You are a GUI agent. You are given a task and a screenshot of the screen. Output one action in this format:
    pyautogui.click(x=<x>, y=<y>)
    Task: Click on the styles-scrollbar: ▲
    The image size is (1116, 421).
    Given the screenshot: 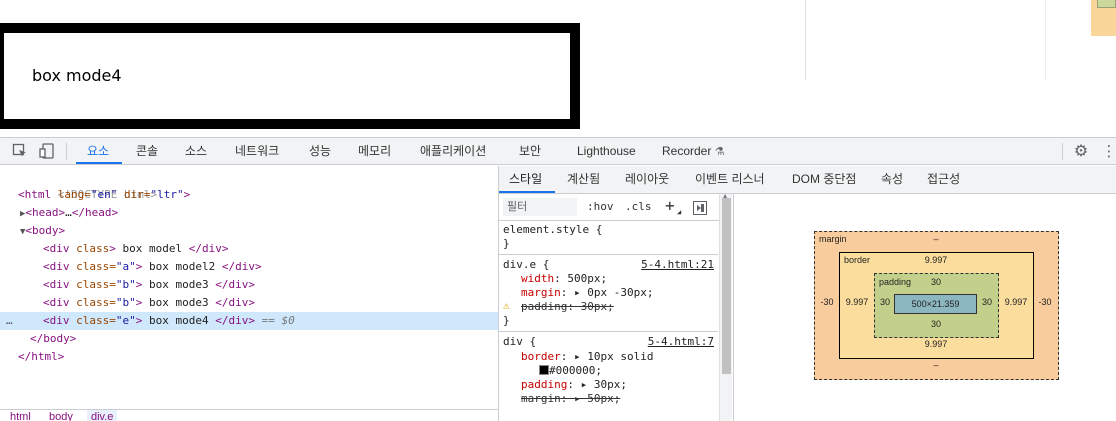 What is the action you would take?
    pyautogui.click(x=725, y=306)
    